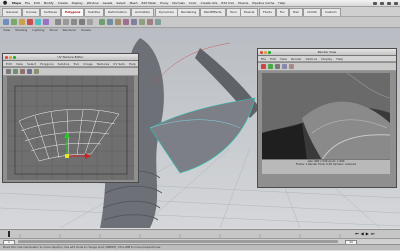  Describe the element at coordinates (249, 12) in the screenshot. I see `tab-muscle: Muscle` at that location.